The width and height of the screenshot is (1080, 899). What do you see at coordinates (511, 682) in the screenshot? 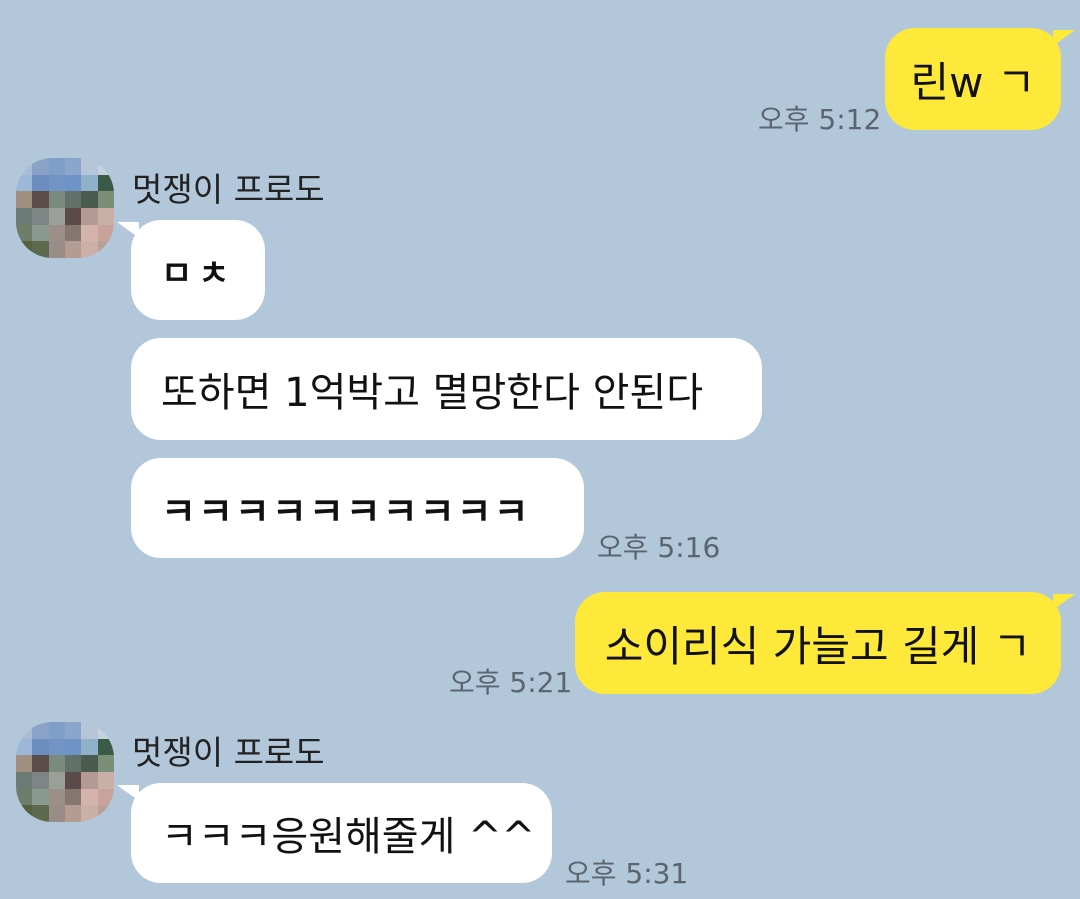
I see `message-time: 오후 5:21` at bounding box center [511, 682].